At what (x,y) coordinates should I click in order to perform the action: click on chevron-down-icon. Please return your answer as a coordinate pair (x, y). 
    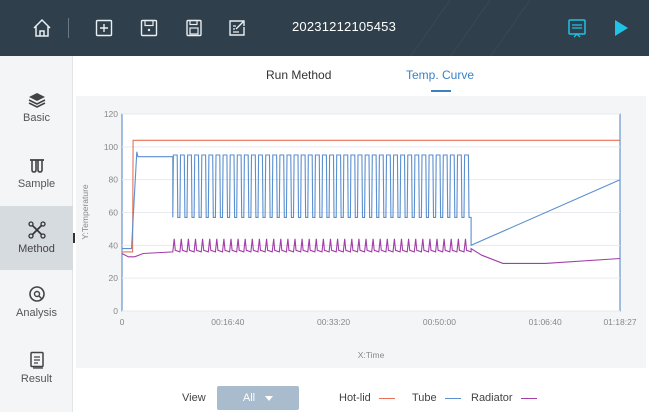
    Looking at the image, I should click on (269, 398).